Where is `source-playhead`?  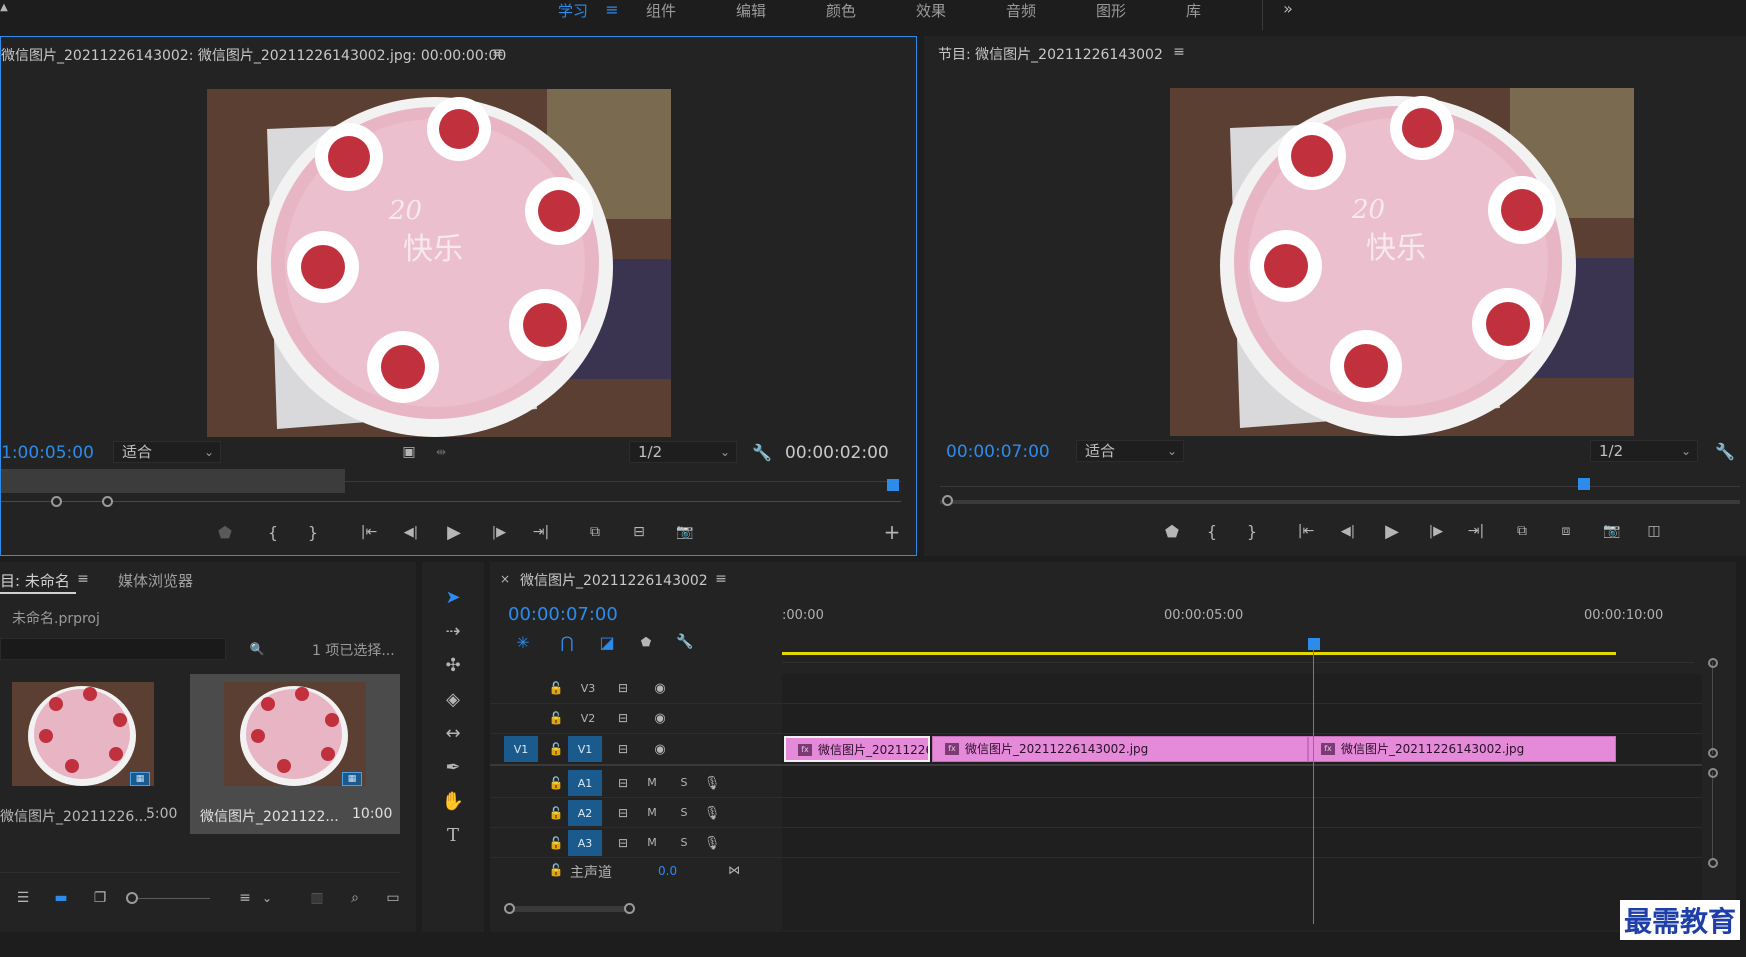
source-playhead is located at coordinates (893, 485).